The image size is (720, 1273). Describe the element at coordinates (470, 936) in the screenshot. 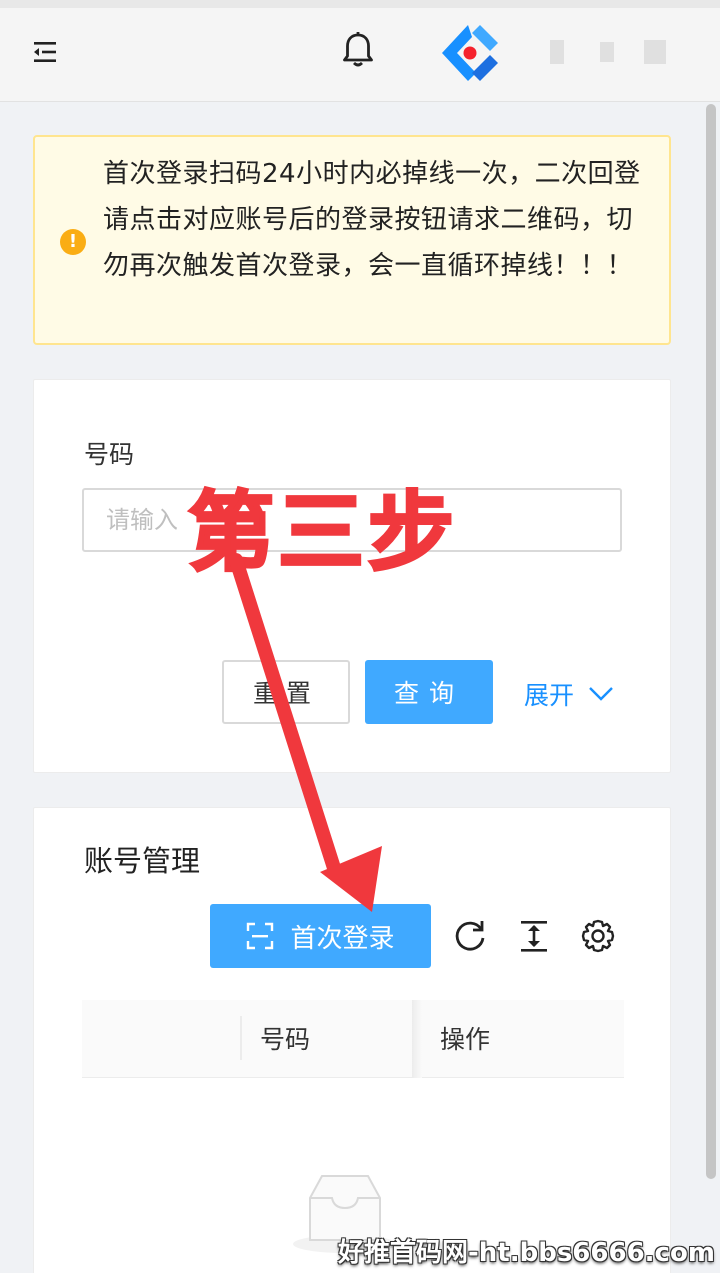

I see `reload-icon` at that location.